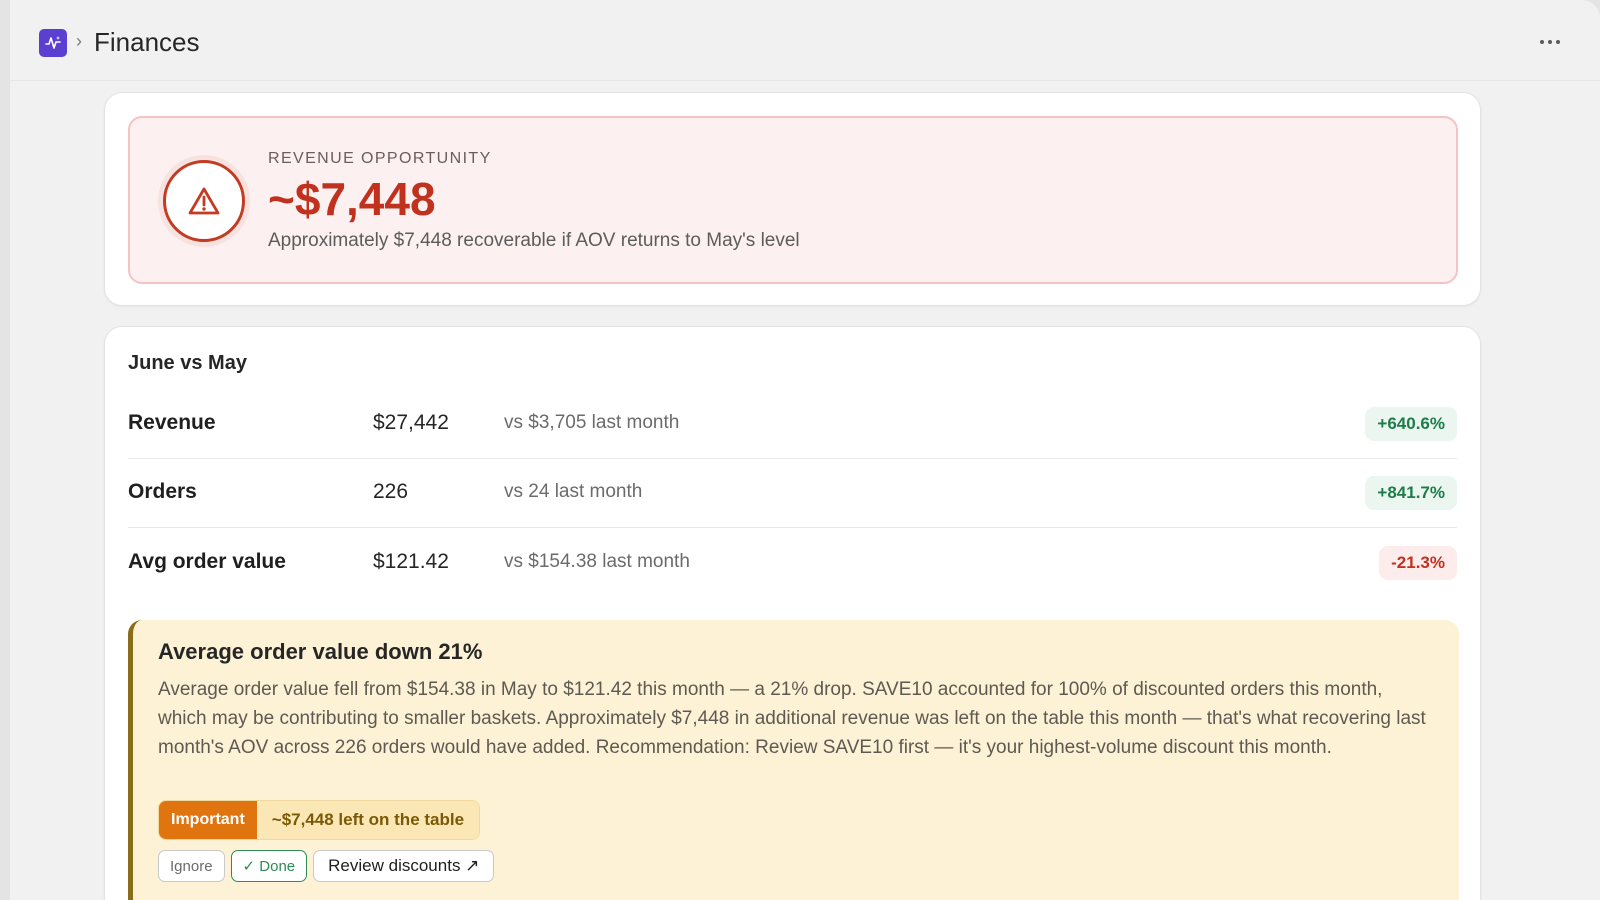 The width and height of the screenshot is (1600, 900). Describe the element at coordinates (207, 561) in the screenshot. I see `metric-label: Avg order value` at that location.